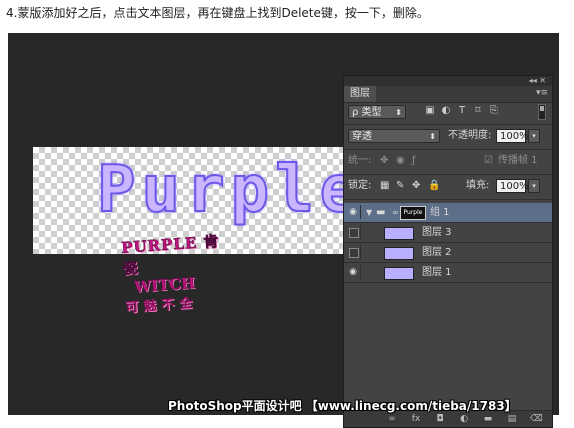 This screenshot has width=574, height=428. What do you see at coordinates (178, 272) in the screenshot?
I see `purple-witch-logo: PURPLE 肯瓷 WITCH 可魅不全` at bounding box center [178, 272].